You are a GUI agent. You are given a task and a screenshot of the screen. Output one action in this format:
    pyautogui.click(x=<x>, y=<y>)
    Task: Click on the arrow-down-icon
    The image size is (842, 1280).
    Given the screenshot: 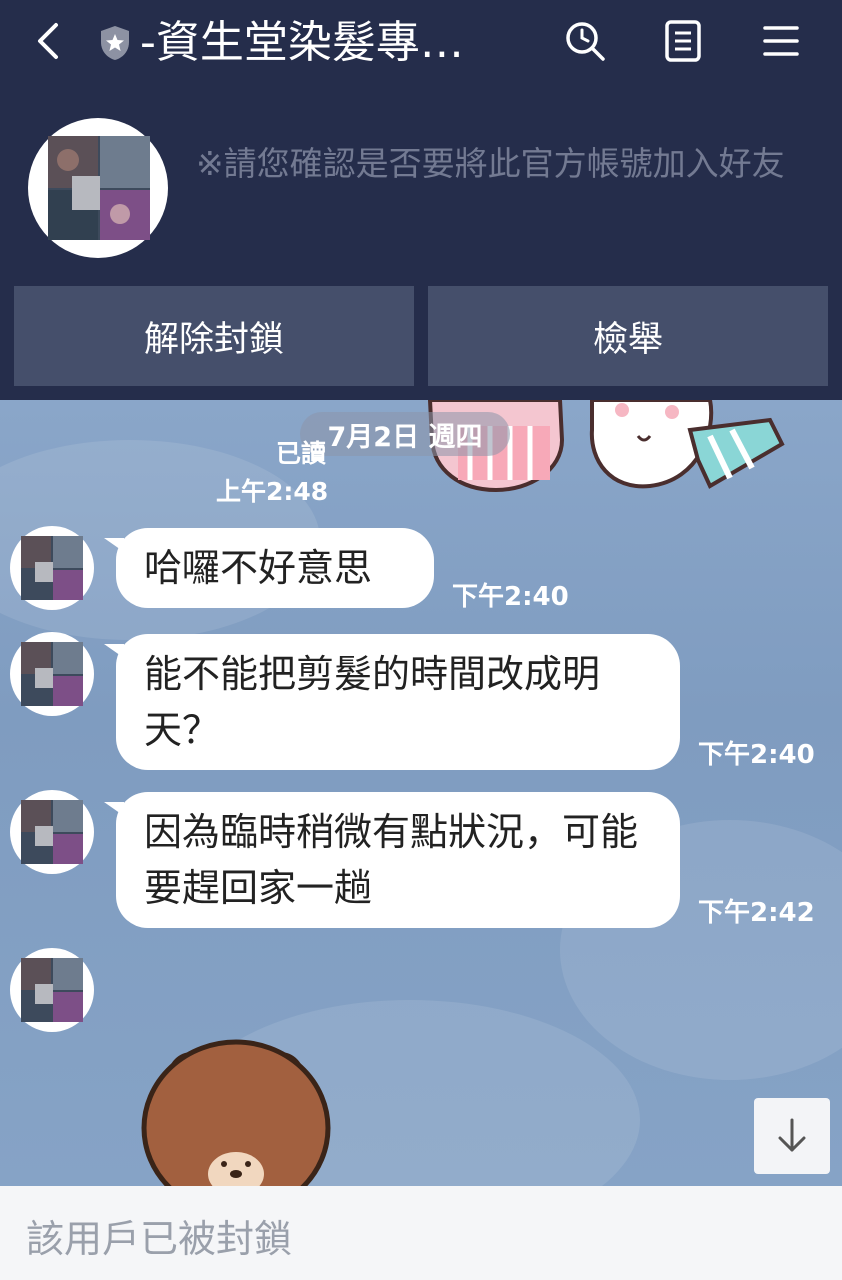 What is the action you would take?
    pyautogui.click(x=792, y=1135)
    